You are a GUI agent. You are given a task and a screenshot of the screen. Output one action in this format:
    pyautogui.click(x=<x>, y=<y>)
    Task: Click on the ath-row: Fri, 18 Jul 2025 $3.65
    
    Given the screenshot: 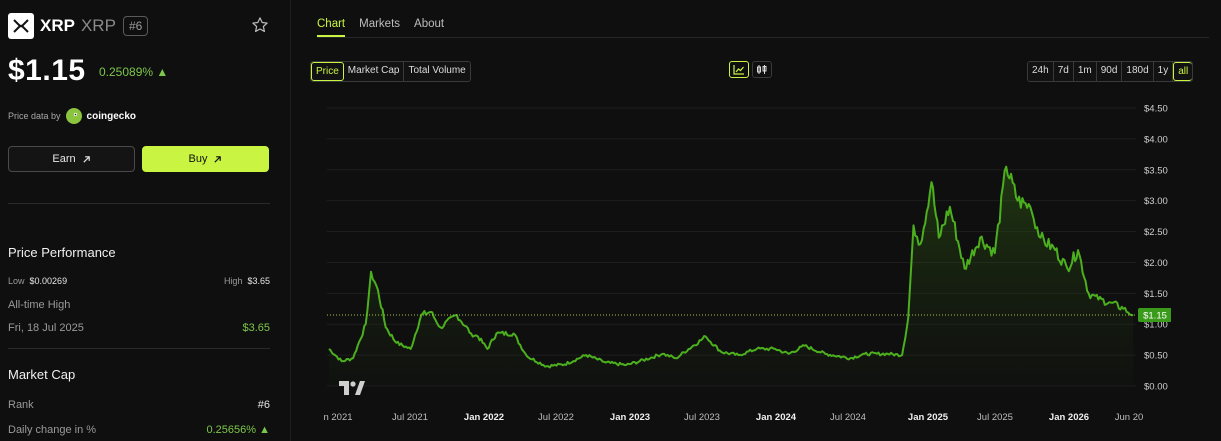 What is the action you would take?
    pyautogui.click(x=139, y=328)
    